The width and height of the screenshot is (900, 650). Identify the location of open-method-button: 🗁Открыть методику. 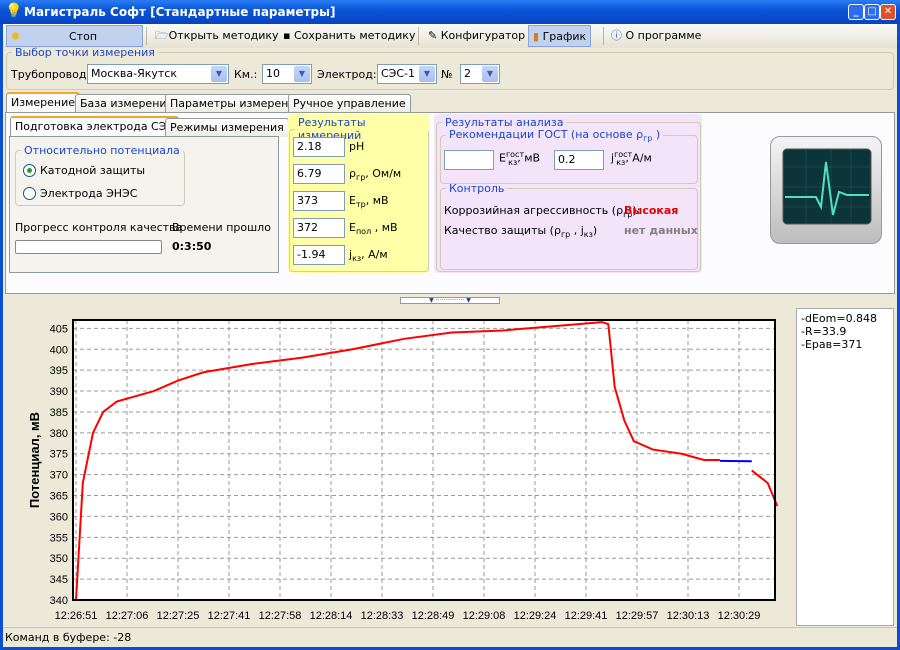
(217, 36).